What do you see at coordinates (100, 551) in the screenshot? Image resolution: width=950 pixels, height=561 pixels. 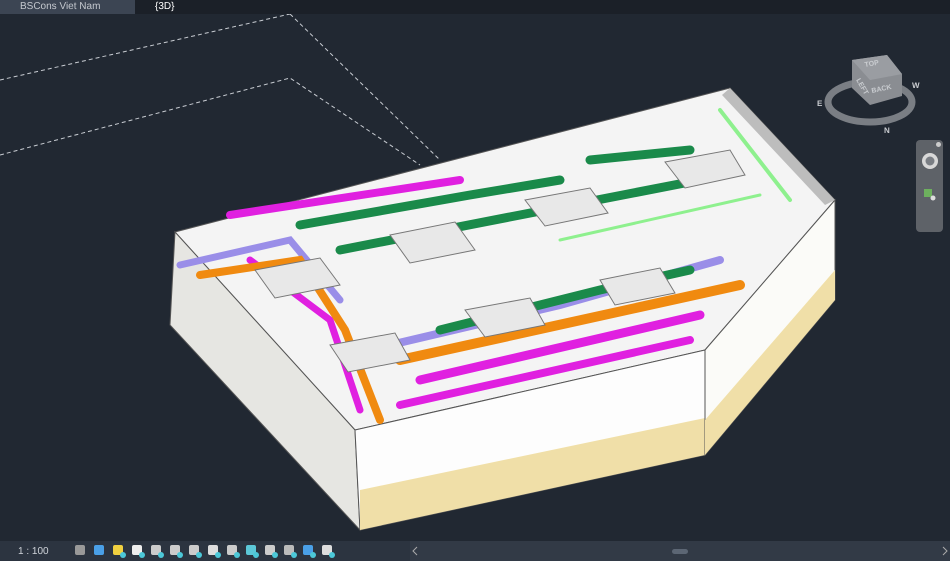 I see `visual-style-icon` at bounding box center [100, 551].